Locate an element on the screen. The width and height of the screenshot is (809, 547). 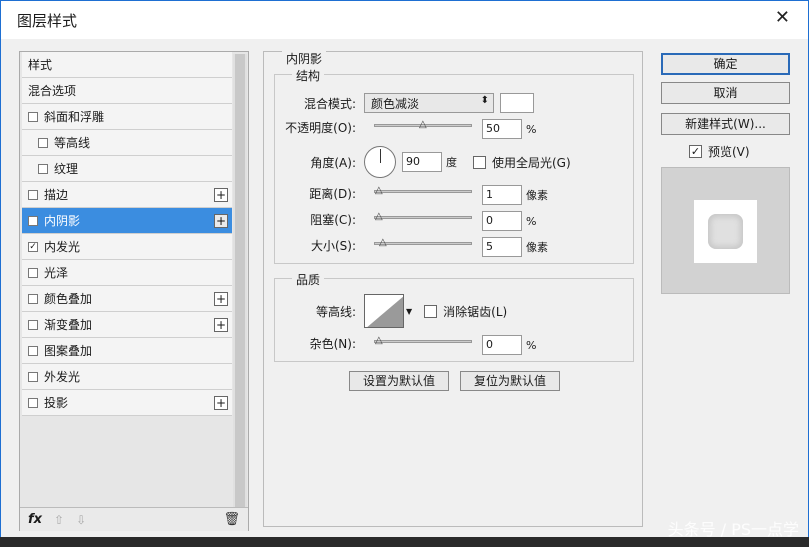
distance-row: 距离(D): is located at coordinates (314, 193).